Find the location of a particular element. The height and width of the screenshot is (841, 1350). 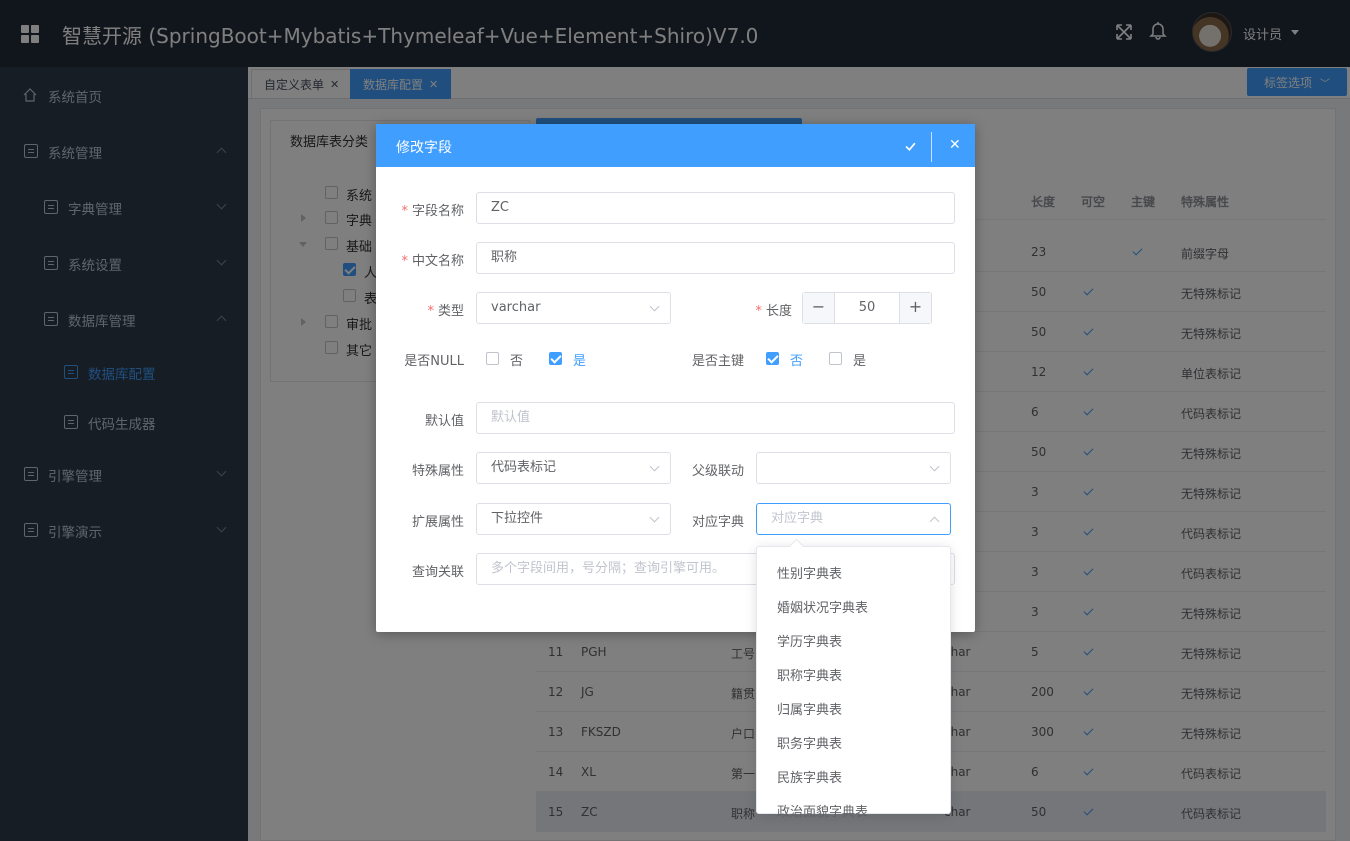

label-text: 中文名称 is located at coordinates (437, 261).